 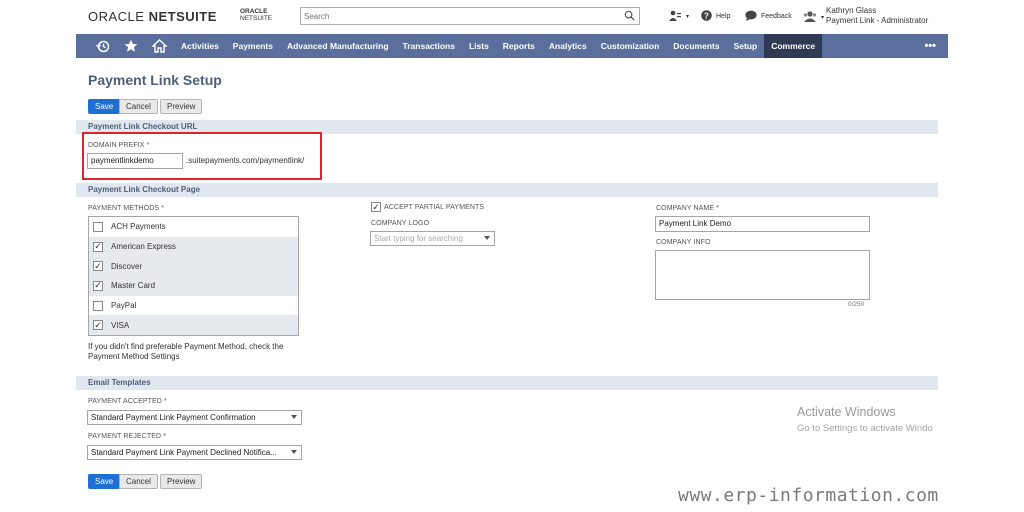 What do you see at coordinates (193, 227) in the screenshot?
I see `list-item: ACH Payments` at bounding box center [193, 227].